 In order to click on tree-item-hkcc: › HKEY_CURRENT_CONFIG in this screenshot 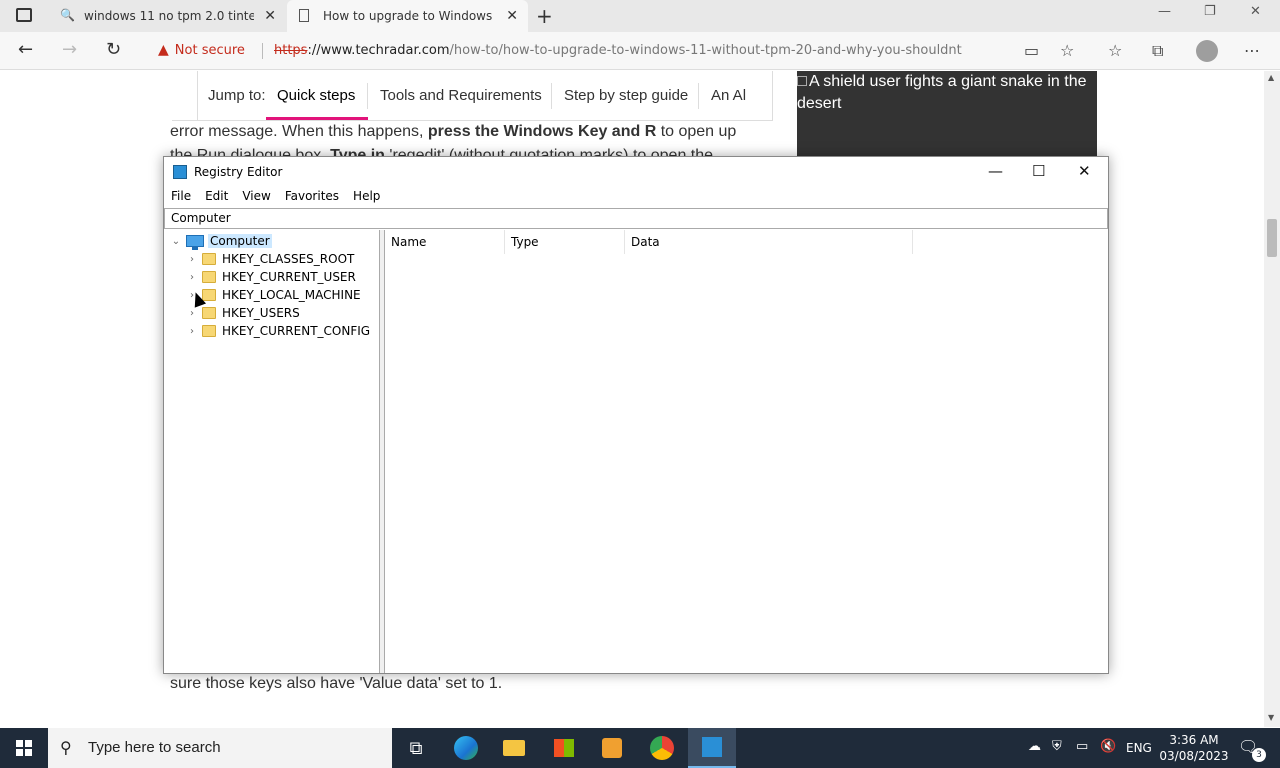, I will do `click(278, 331)`.